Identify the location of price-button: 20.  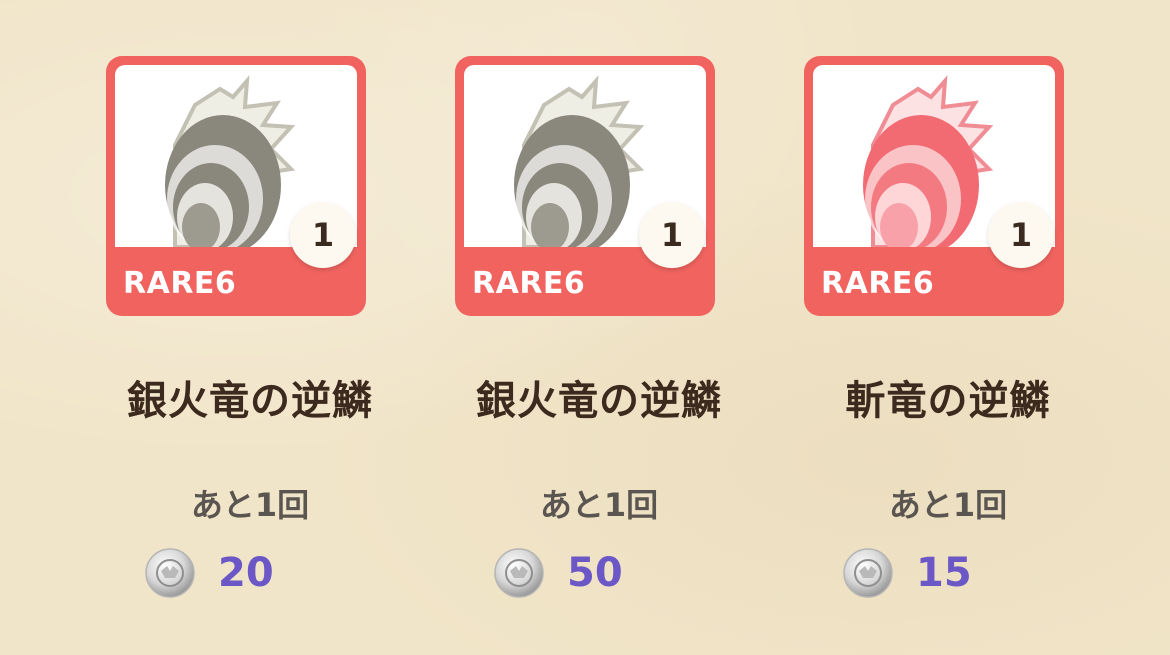
(209, 573).